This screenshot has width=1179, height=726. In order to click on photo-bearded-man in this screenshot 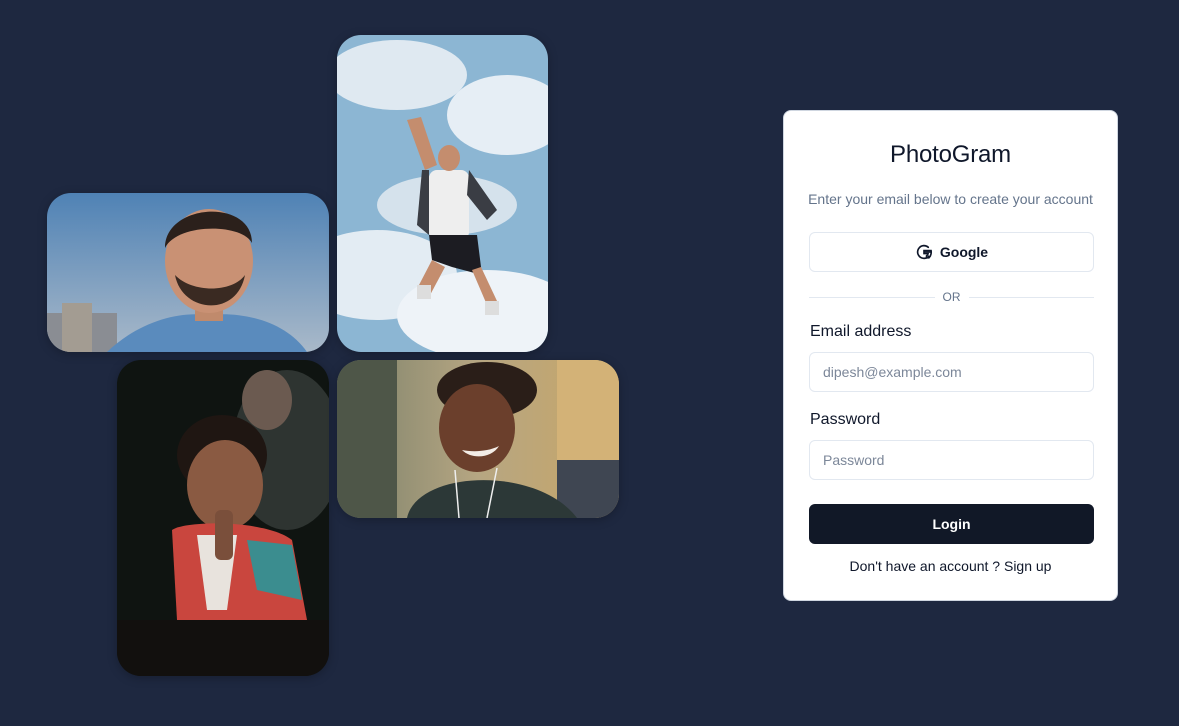, I will do `click(188, 272)`.